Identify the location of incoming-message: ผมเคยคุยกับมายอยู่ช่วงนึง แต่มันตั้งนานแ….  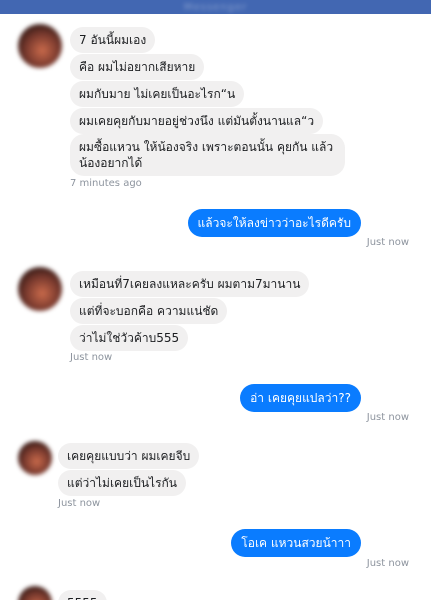
(197, 121).